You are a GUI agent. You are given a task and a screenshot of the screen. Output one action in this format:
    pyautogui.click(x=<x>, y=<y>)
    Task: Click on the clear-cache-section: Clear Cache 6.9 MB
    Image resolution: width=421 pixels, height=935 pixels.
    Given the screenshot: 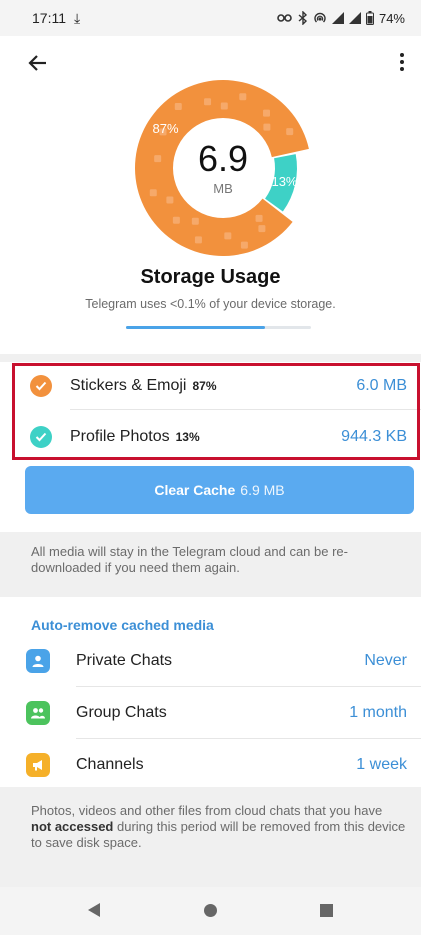 What is the action you would take?
    pyautogui.click(x=210, y=499)
    